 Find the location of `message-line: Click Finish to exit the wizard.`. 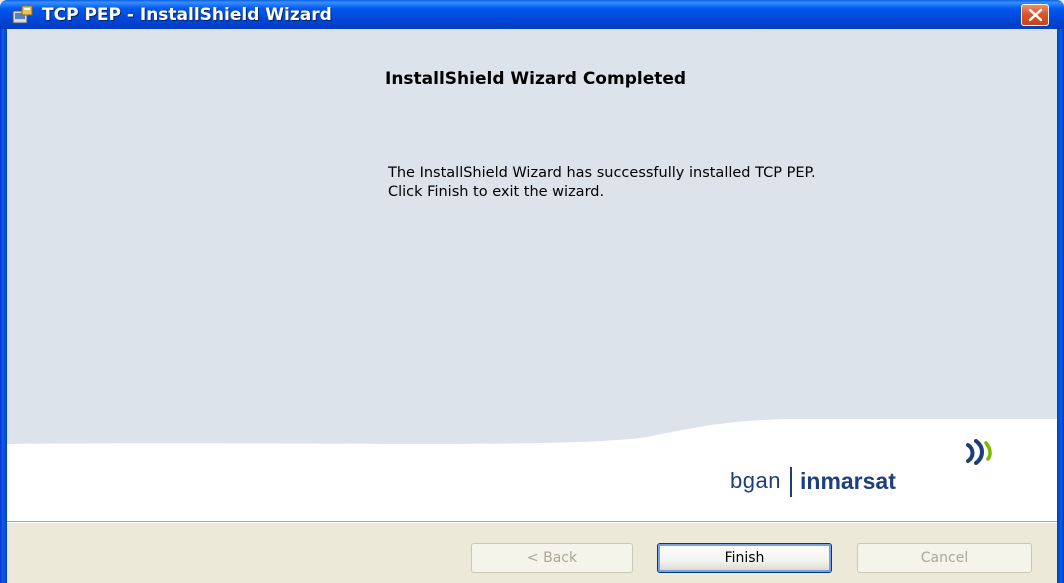

message-line: Click Finish to exit the wizard. is located at coordinates (496, 192).